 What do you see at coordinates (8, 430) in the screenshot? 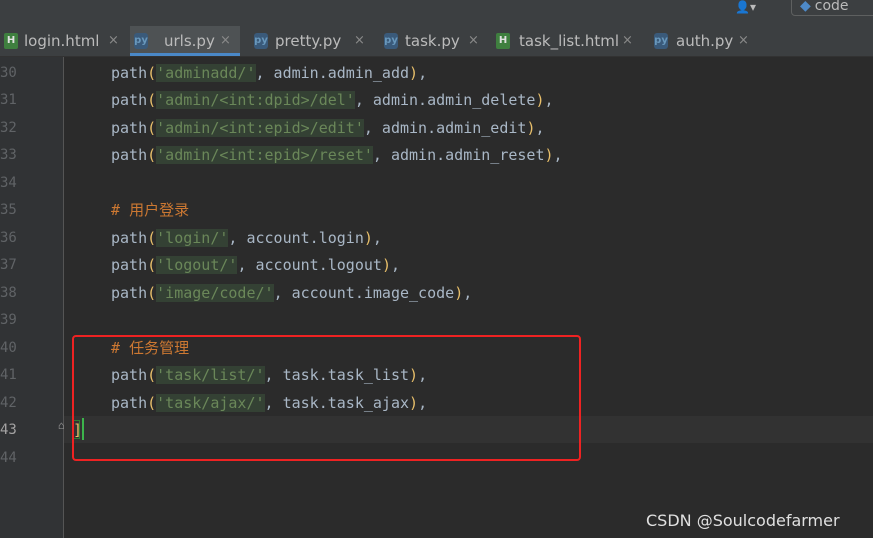
I see `line-number-current: 43` at bounding box center [8, 430].